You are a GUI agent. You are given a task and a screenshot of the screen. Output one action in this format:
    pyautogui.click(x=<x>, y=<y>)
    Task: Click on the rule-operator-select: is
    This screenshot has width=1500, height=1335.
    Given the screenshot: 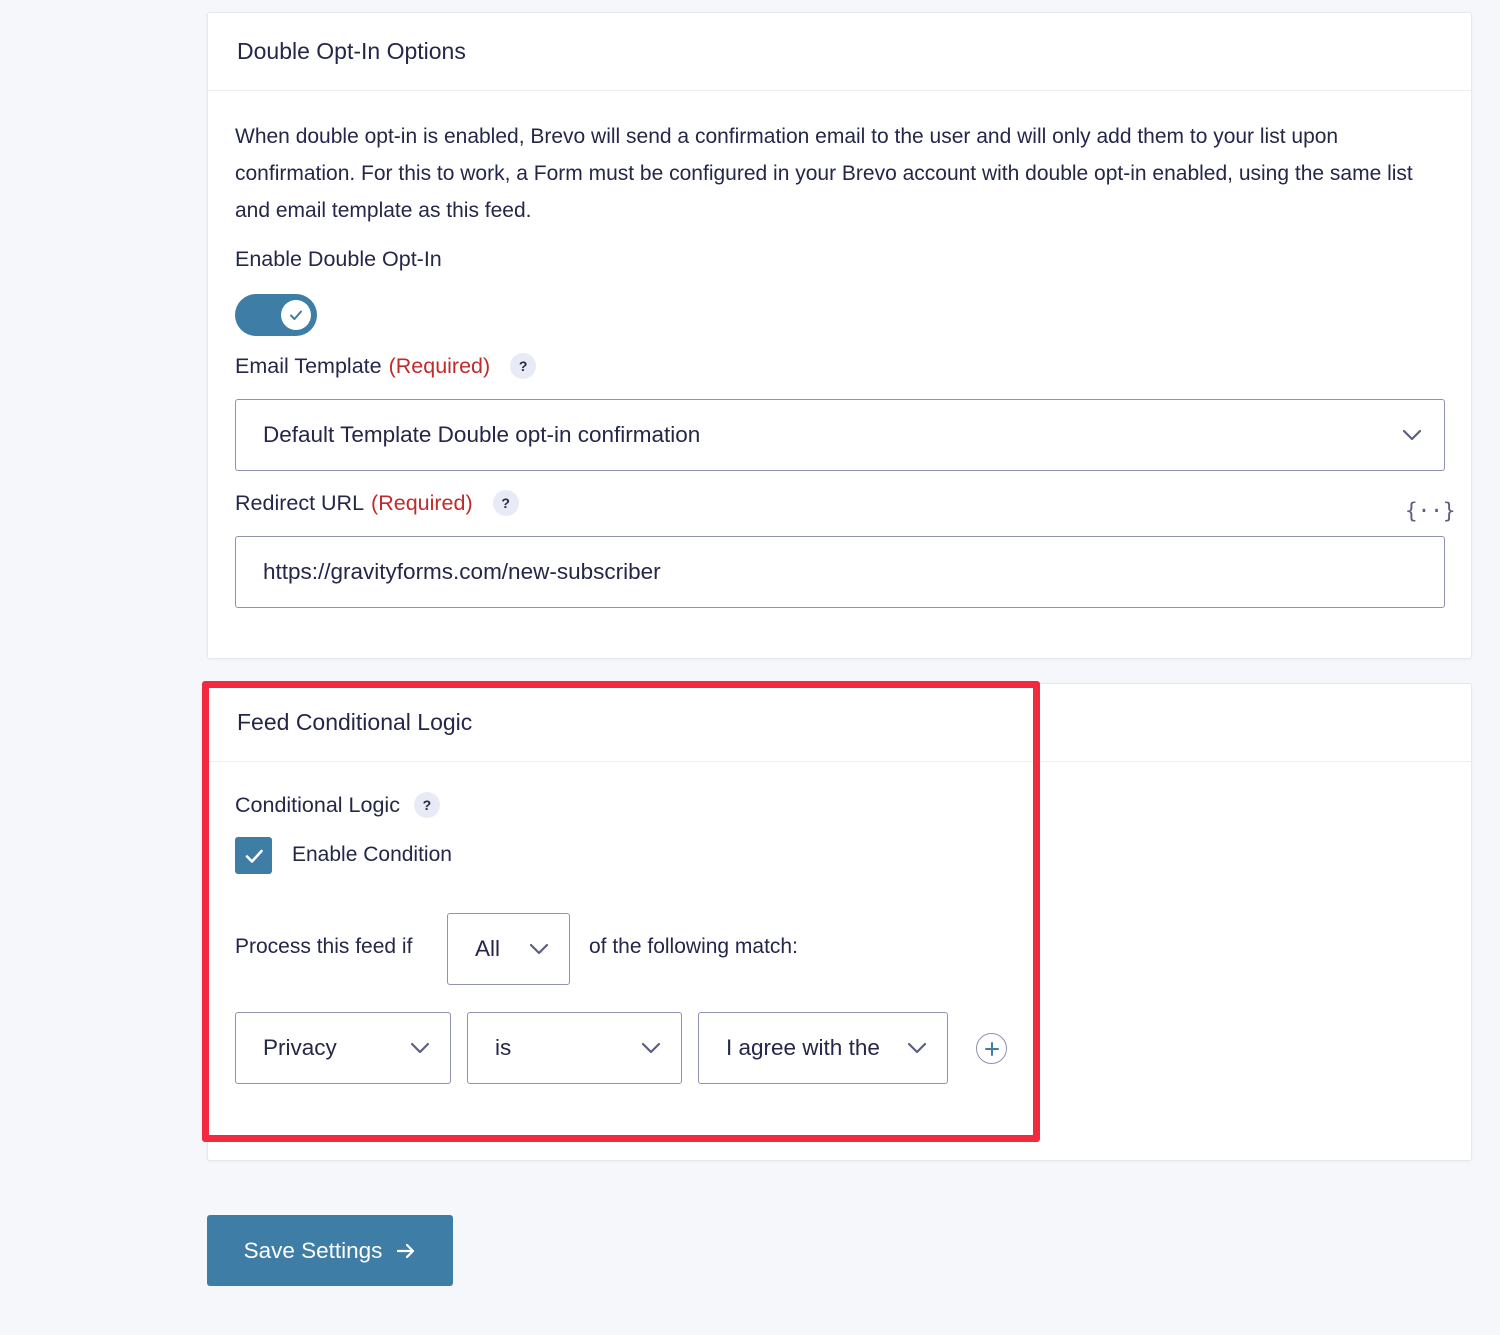 What is the action you would take?
    pyautogui.click(x=574, y=1048)
    